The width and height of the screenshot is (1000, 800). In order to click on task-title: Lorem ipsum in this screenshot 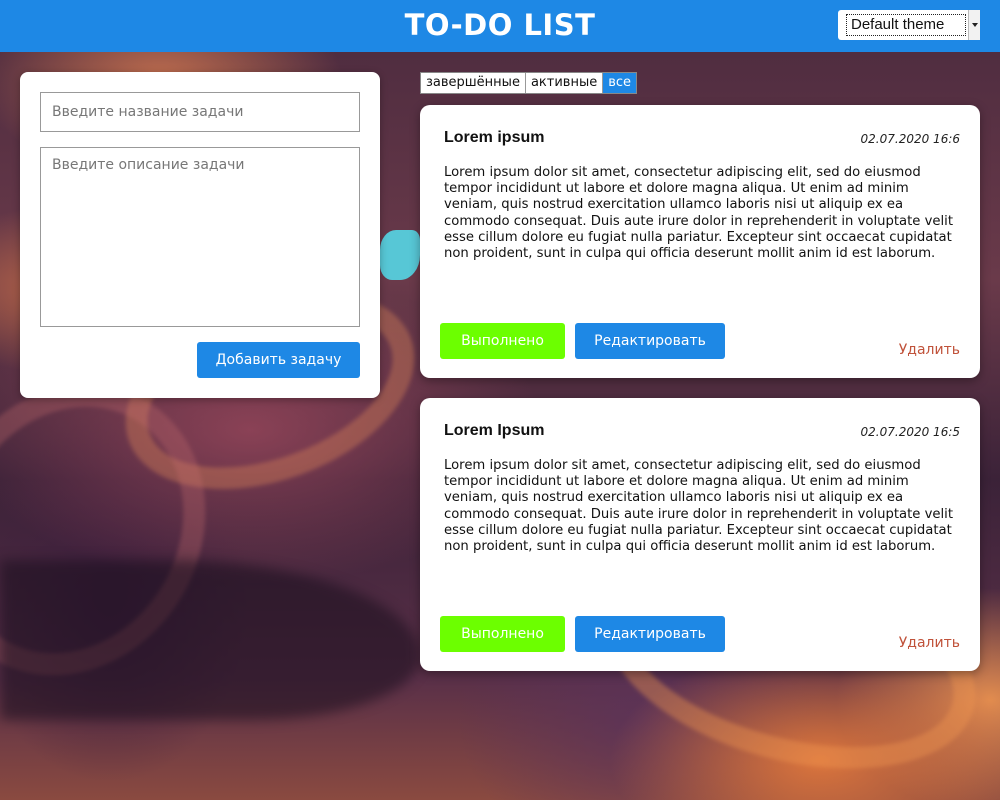, I will do `click(494, 137)`.